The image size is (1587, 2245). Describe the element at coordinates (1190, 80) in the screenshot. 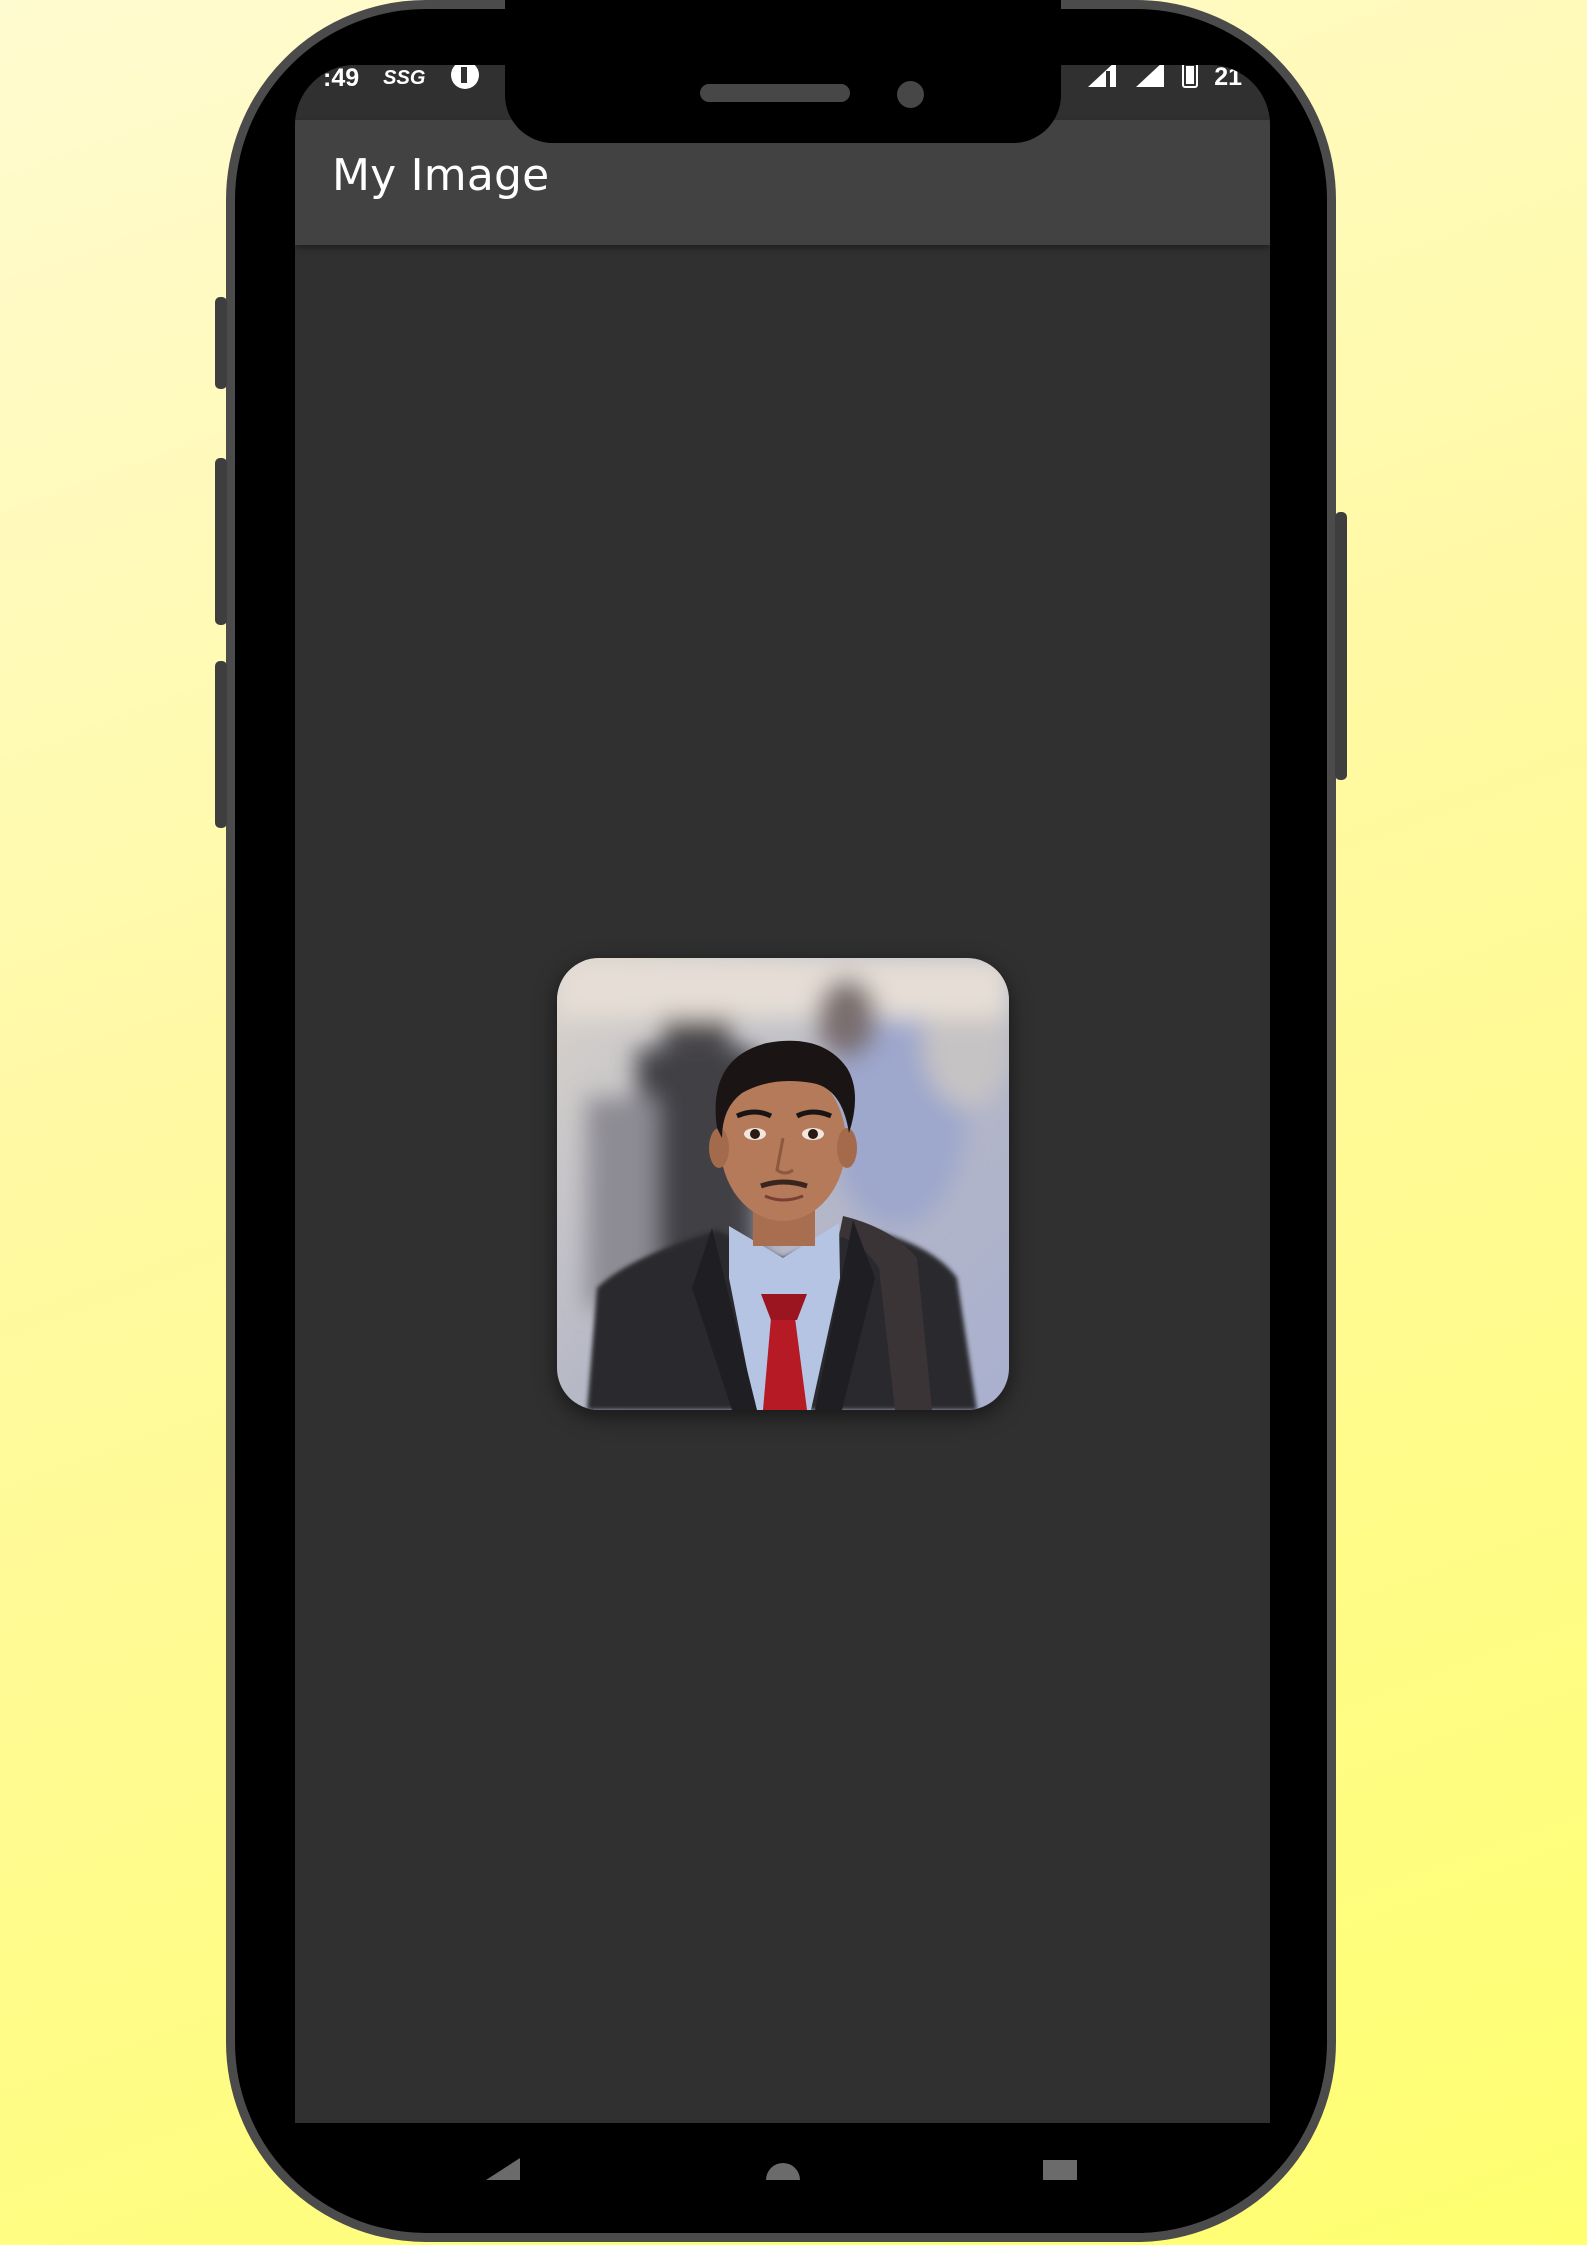

I see `battery-icon` at that location.